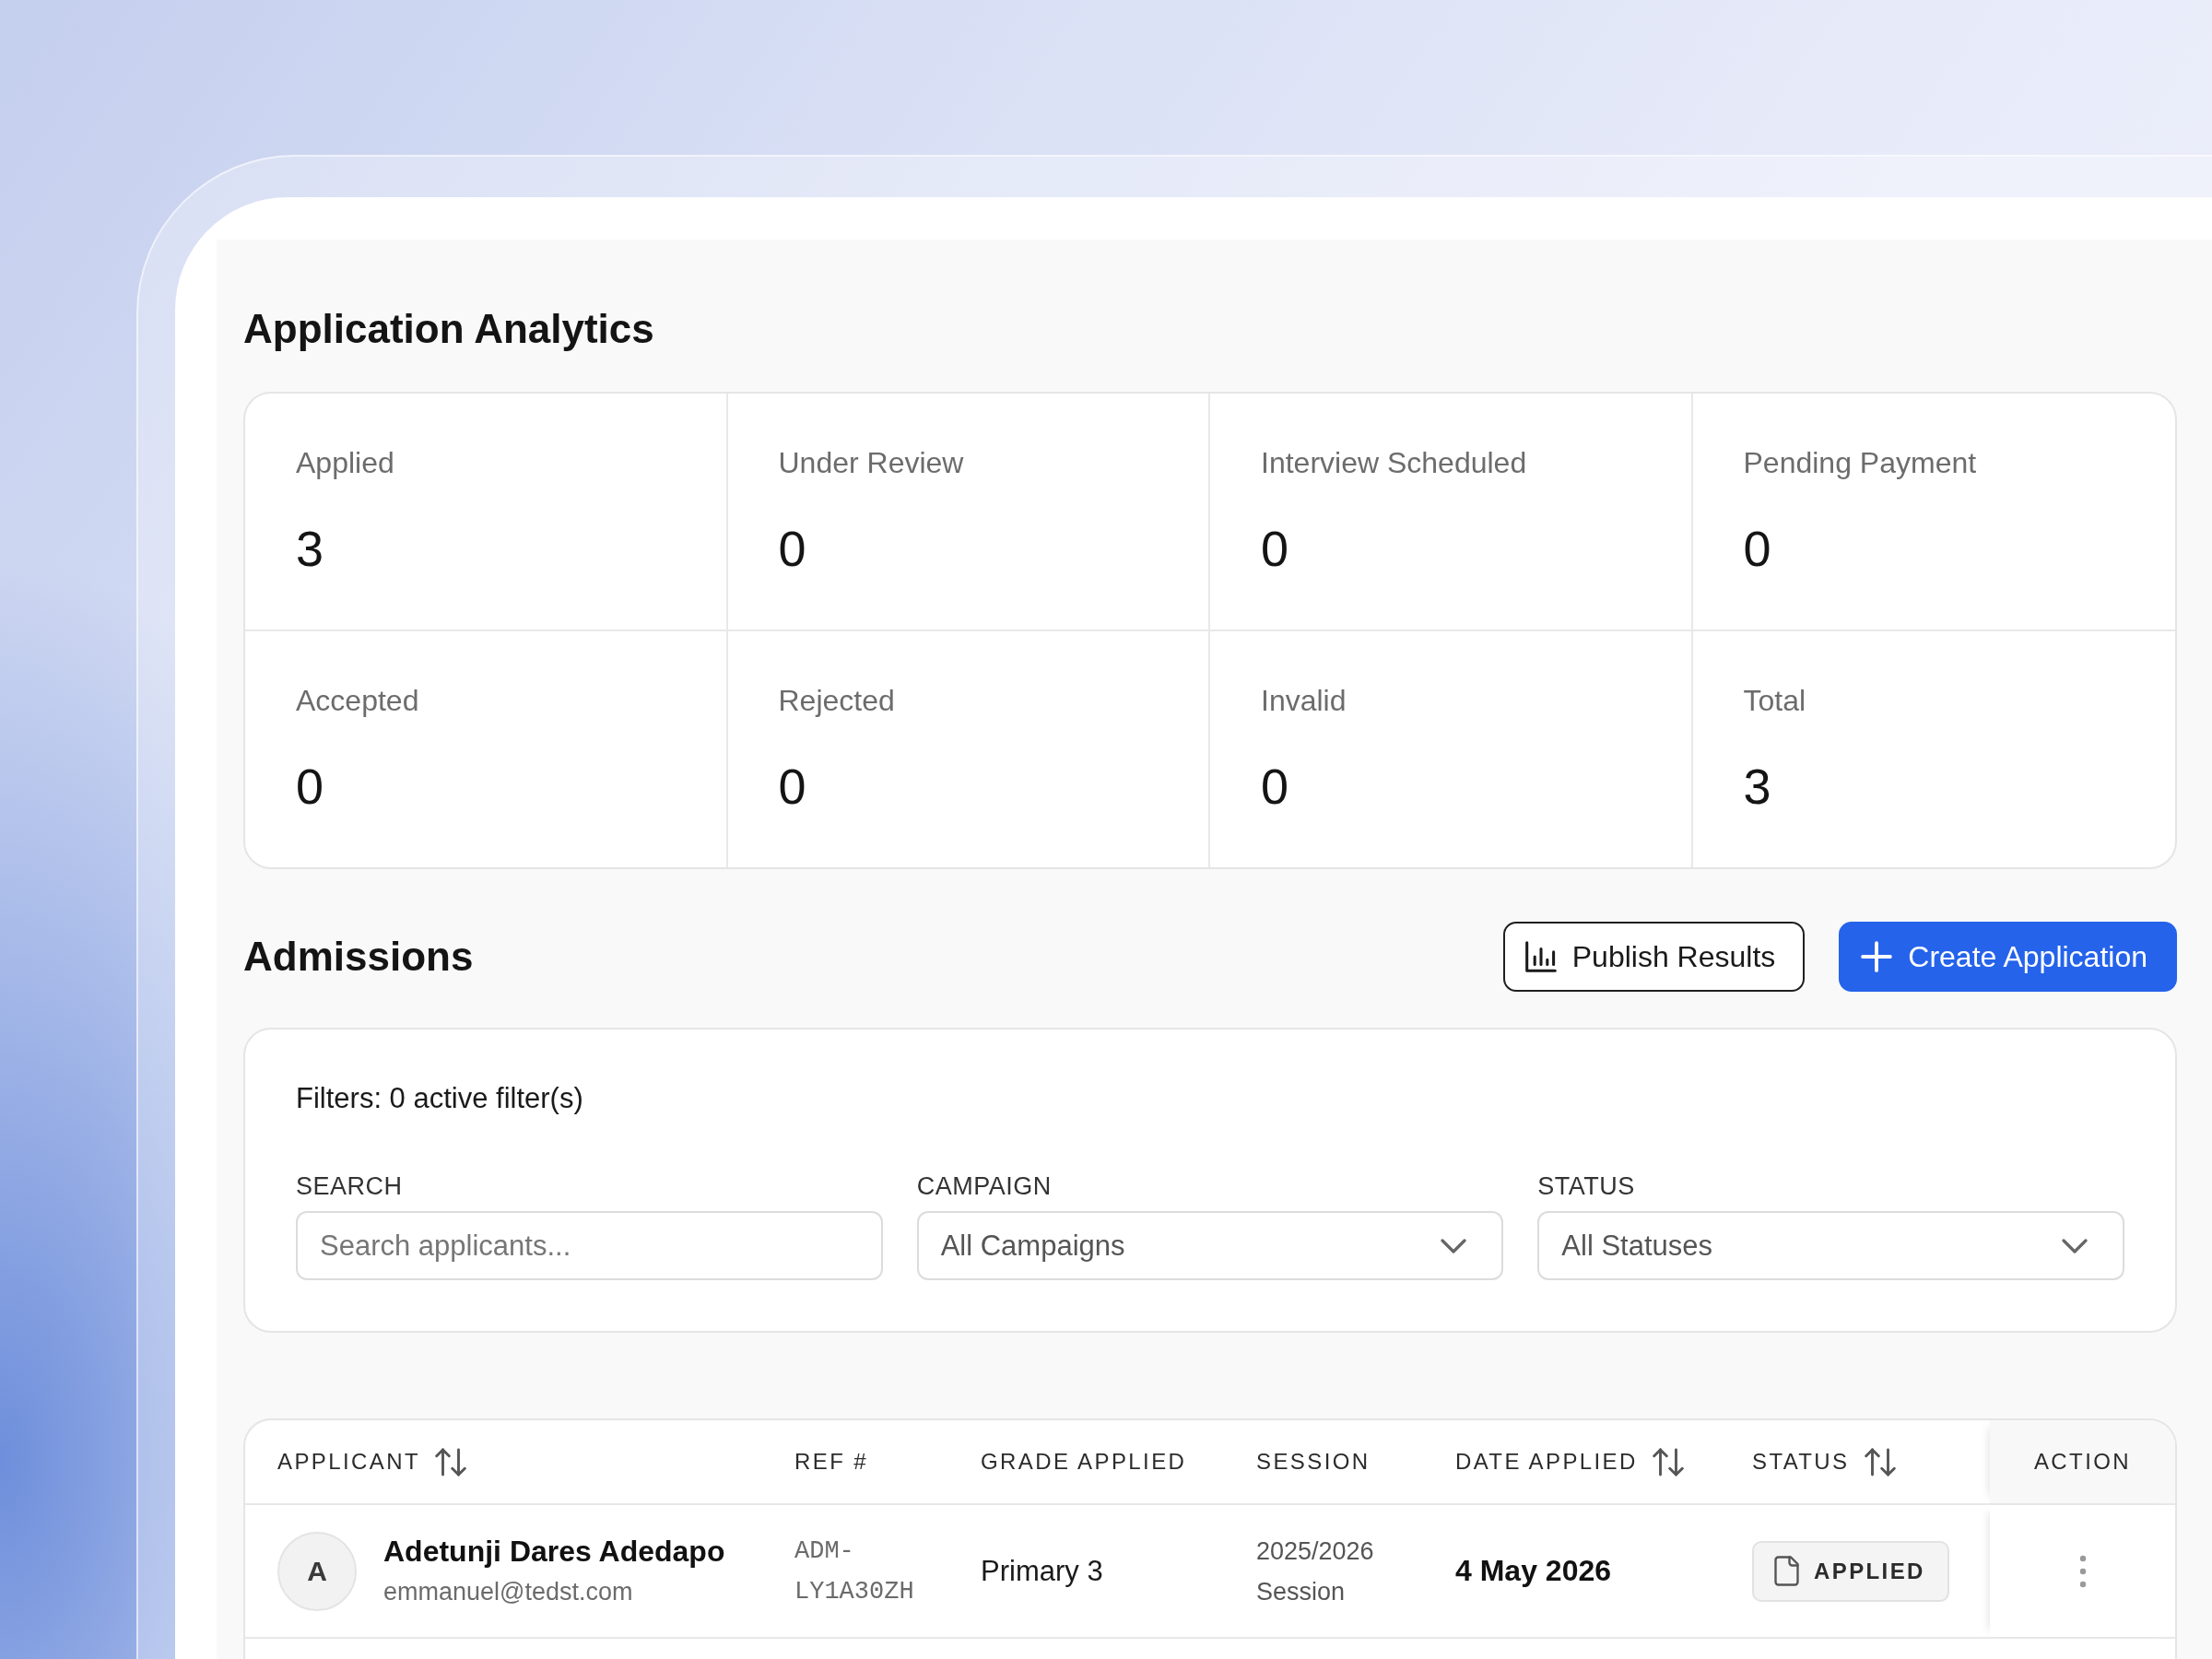 The width and height of the screenshot is (2212, 1659). I want to click on sortable-column-header: DATE APPLIED, so click(1569, 1462).